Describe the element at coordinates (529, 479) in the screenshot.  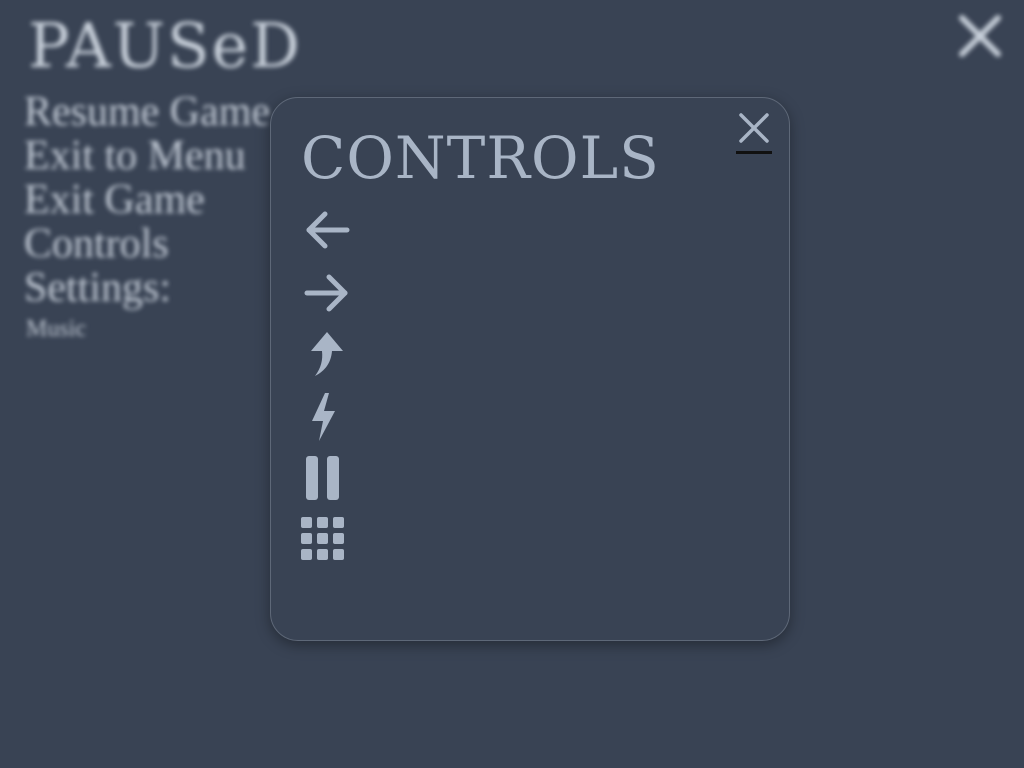
I see `control-row-pause` at that location.